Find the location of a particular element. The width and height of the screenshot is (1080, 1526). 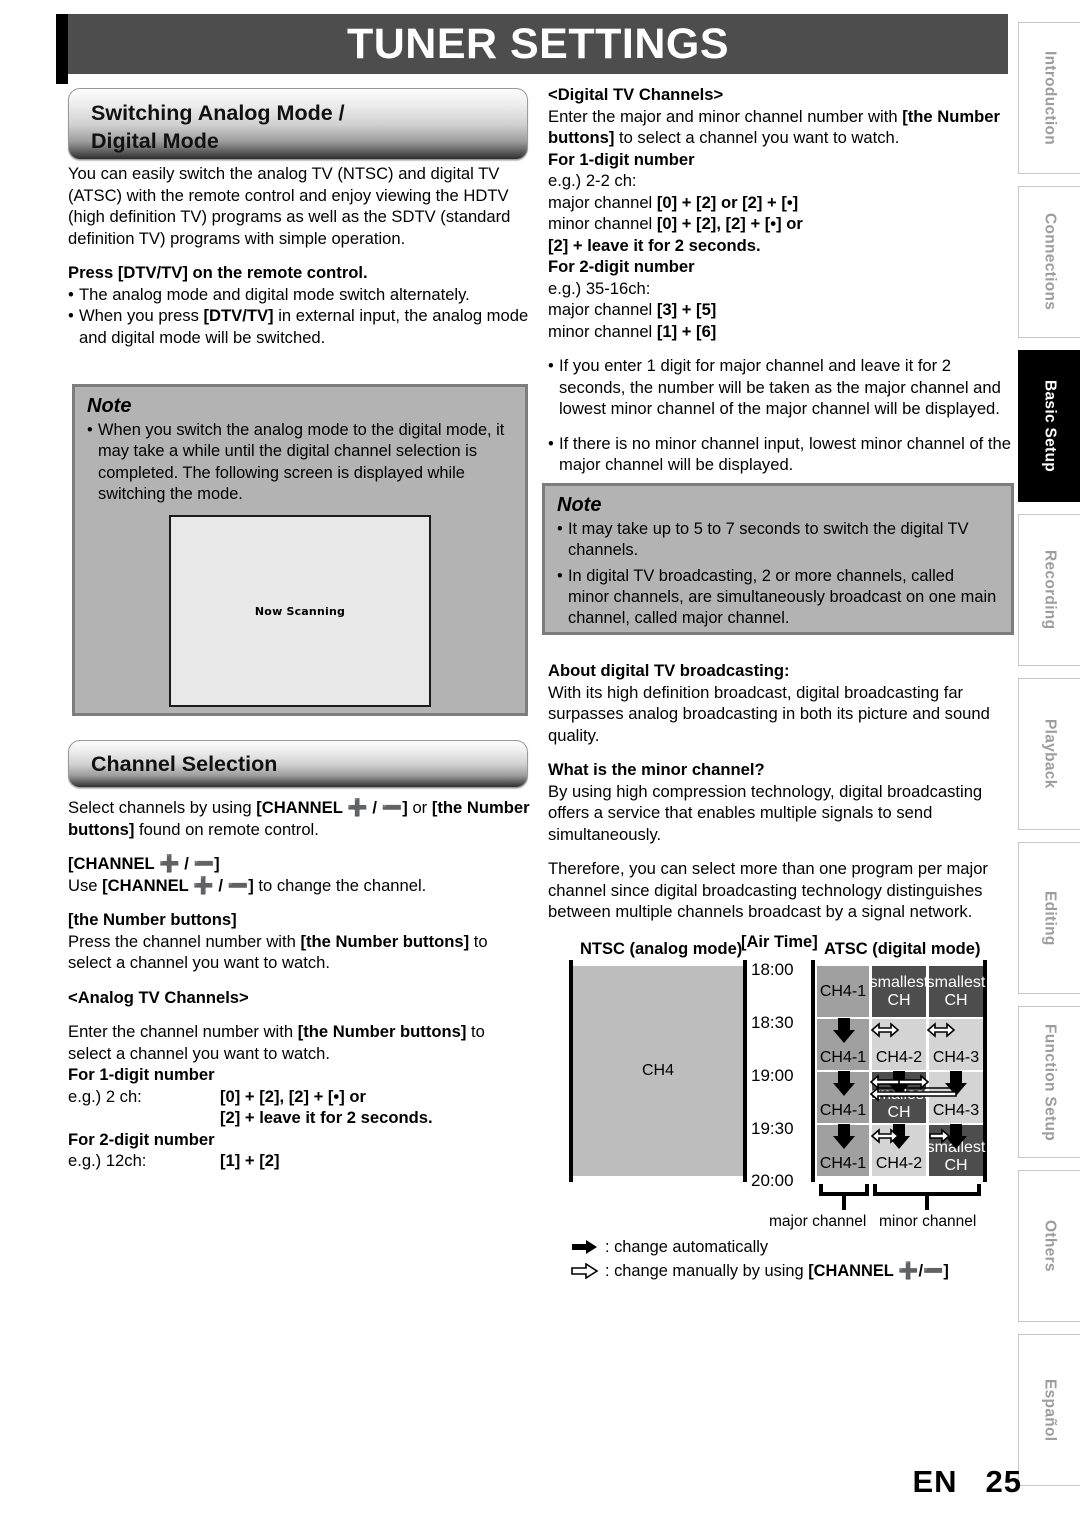

banner-line-1: Switching Analog Mode / is located at coordinates (218, 113).